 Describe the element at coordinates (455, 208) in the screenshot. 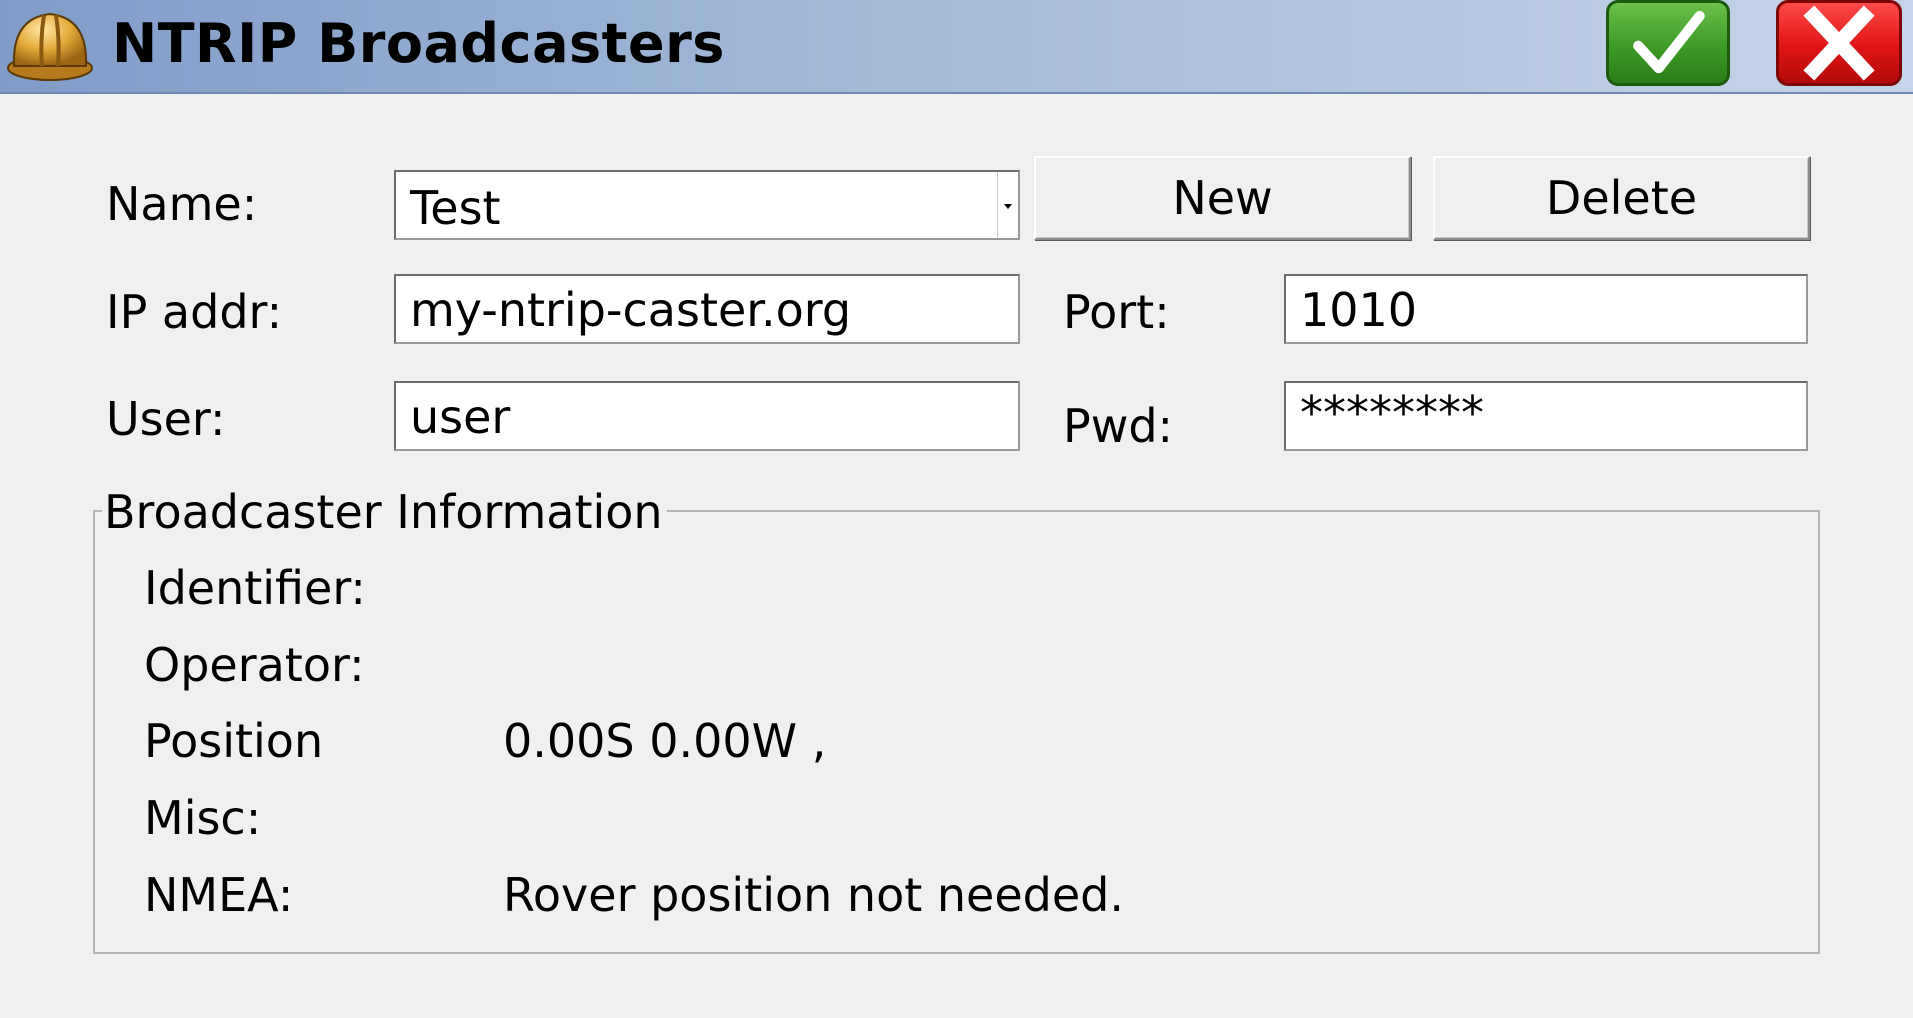

I see `name-value: Test` at that location.